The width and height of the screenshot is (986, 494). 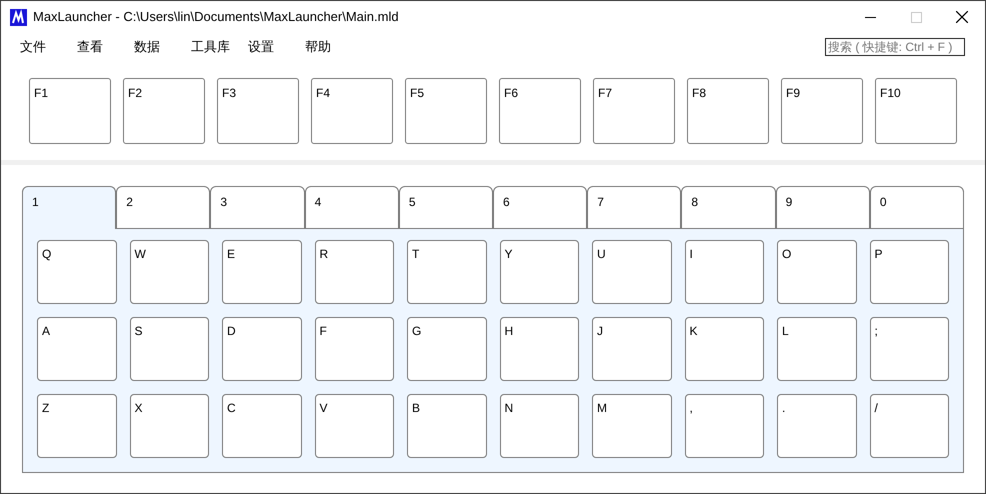 I want to click on function-key: F9, so click(x=822, y=111).